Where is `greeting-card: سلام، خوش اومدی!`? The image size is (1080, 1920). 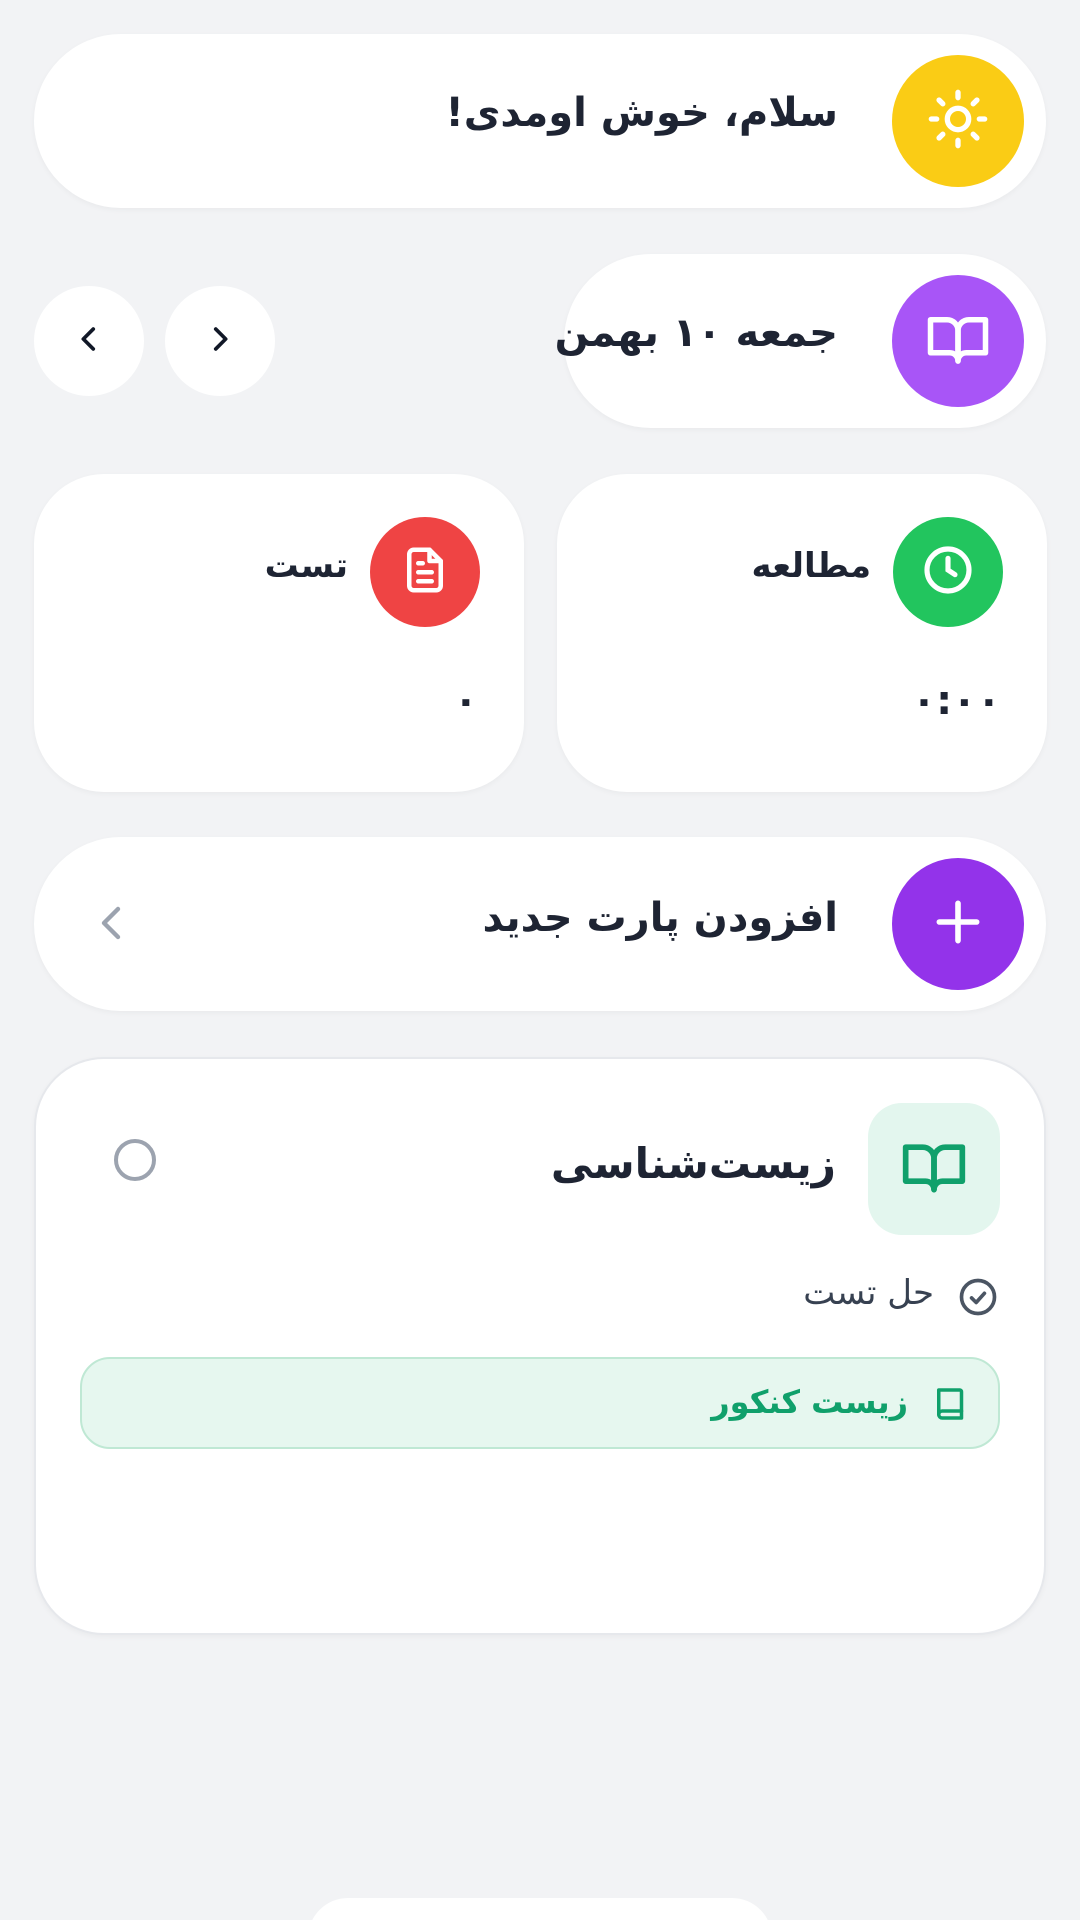
greeting-card: سلام، خوش اومدی! is located at coordinates (540, 121).